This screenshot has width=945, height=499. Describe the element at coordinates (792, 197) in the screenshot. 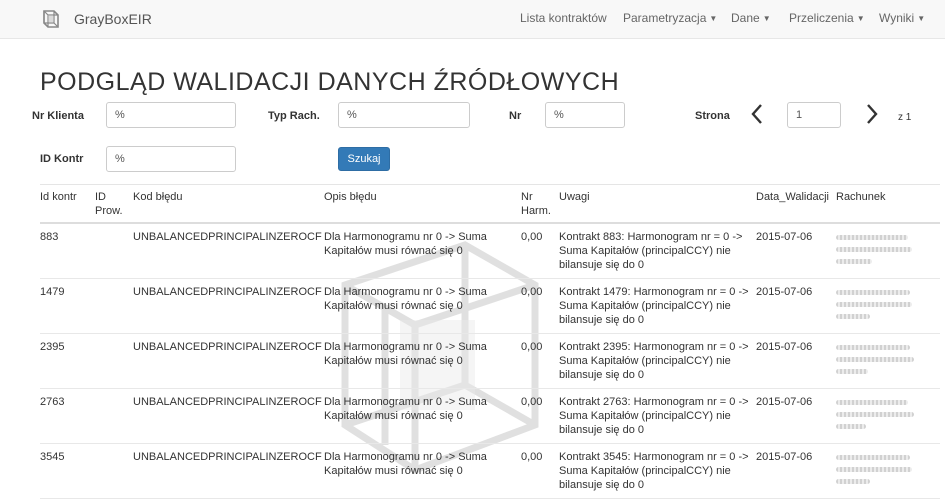

I see `col-data-walidacji: Data_Walidacji` at that location.